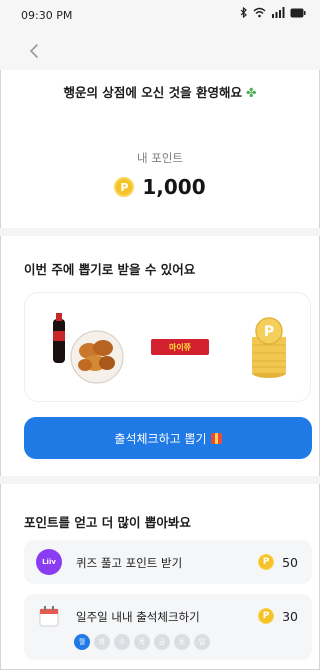 The height and width of the screenshot is (670, 320). I want to click on checkin-draw-label: 출석체크하고 뽑기, so click(160, 438).